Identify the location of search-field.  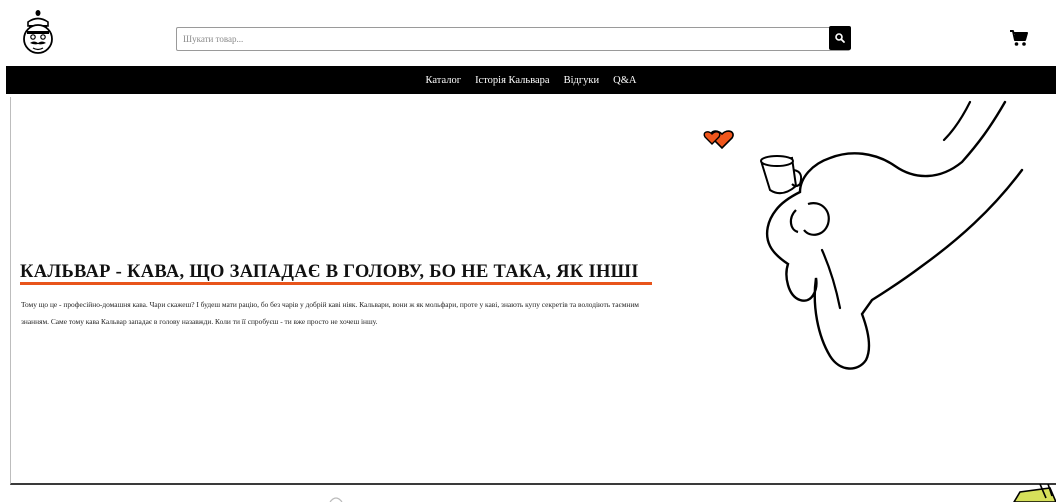
(513, 39).